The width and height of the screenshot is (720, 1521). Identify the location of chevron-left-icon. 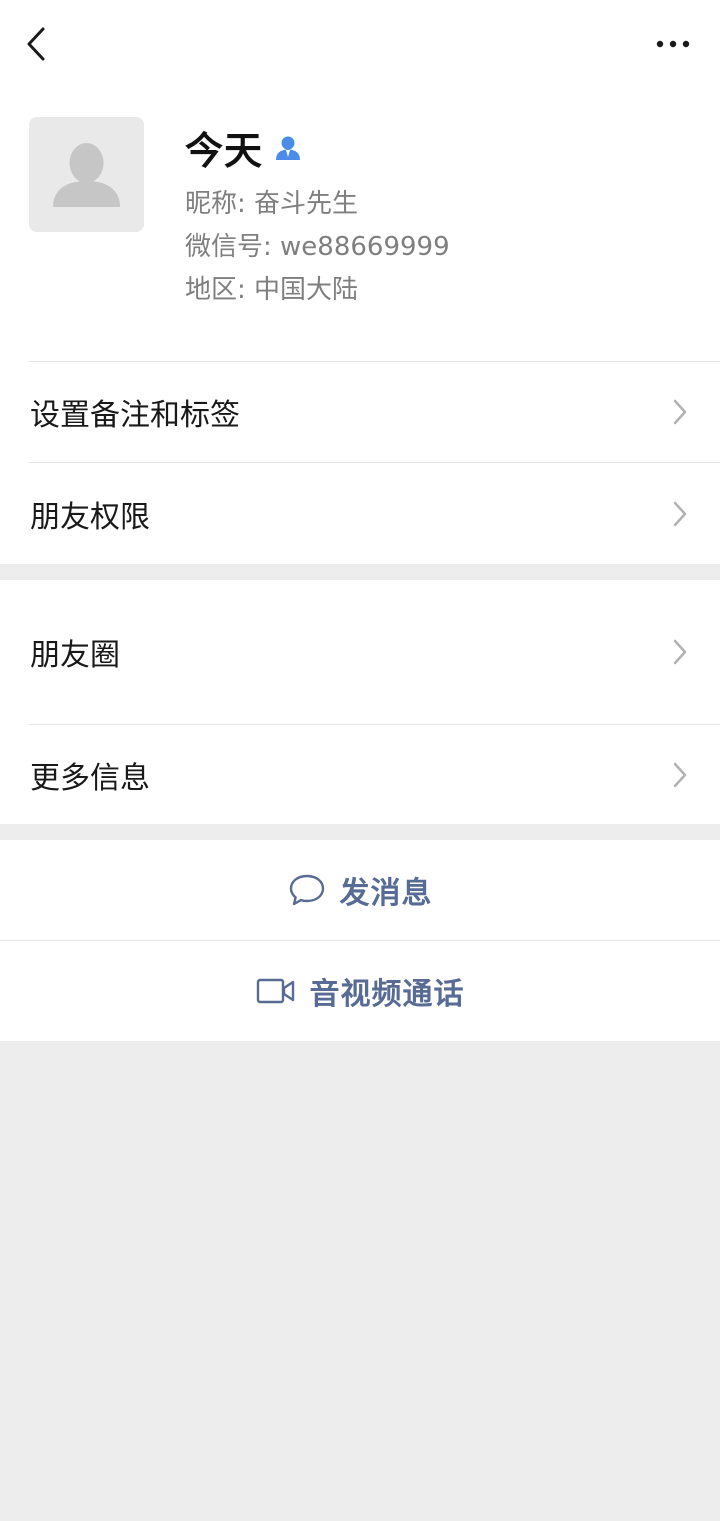
(36, 44).